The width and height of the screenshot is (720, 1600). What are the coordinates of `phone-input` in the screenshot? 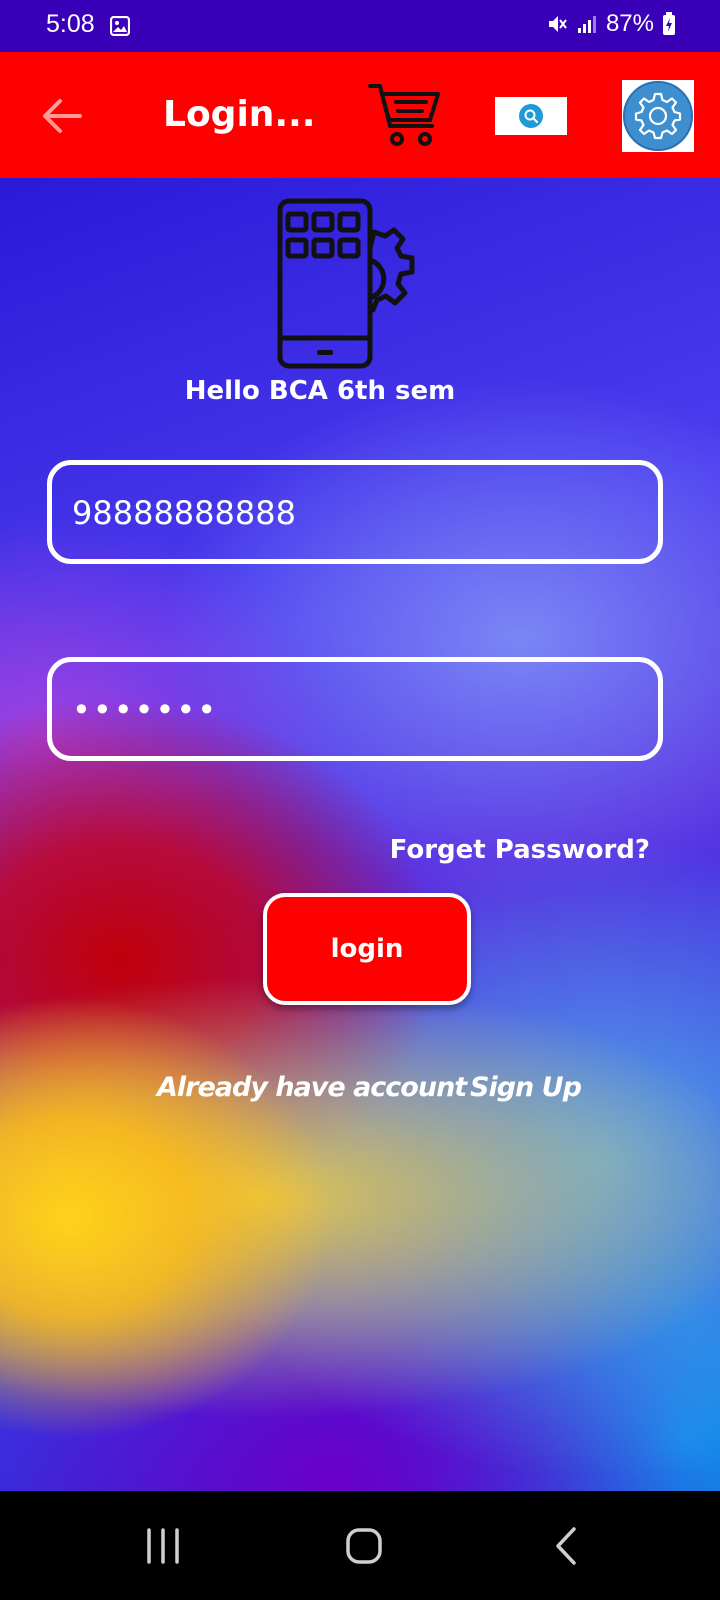 It's located at (352, 513).